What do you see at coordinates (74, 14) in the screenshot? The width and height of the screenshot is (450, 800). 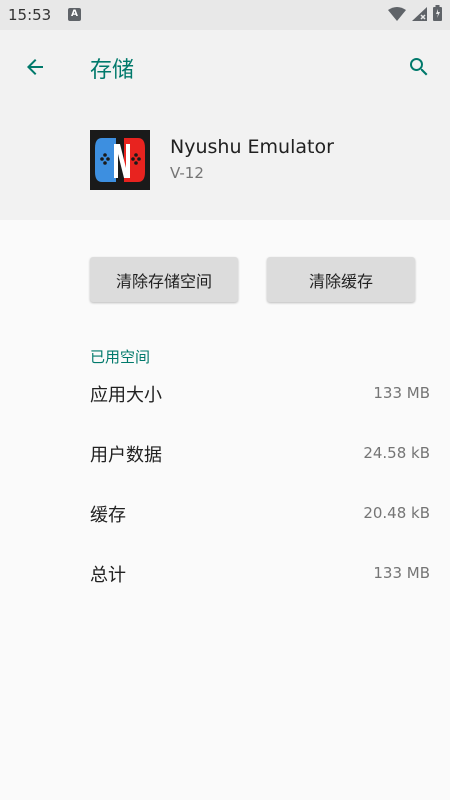 I see `notification-icon: A` at bounding box center [74, 14].